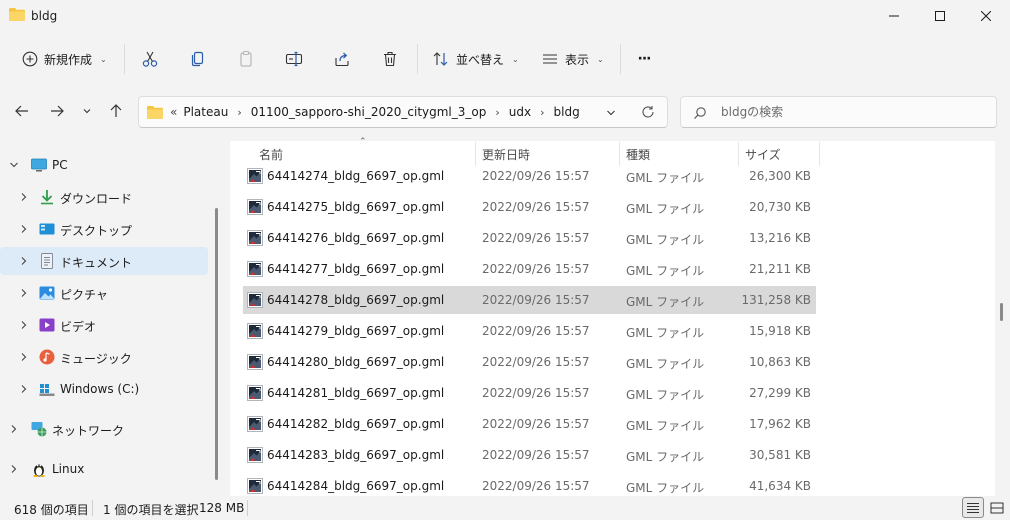 The image size is (1010, 520). I want to click on search-input, so click(838, 112).